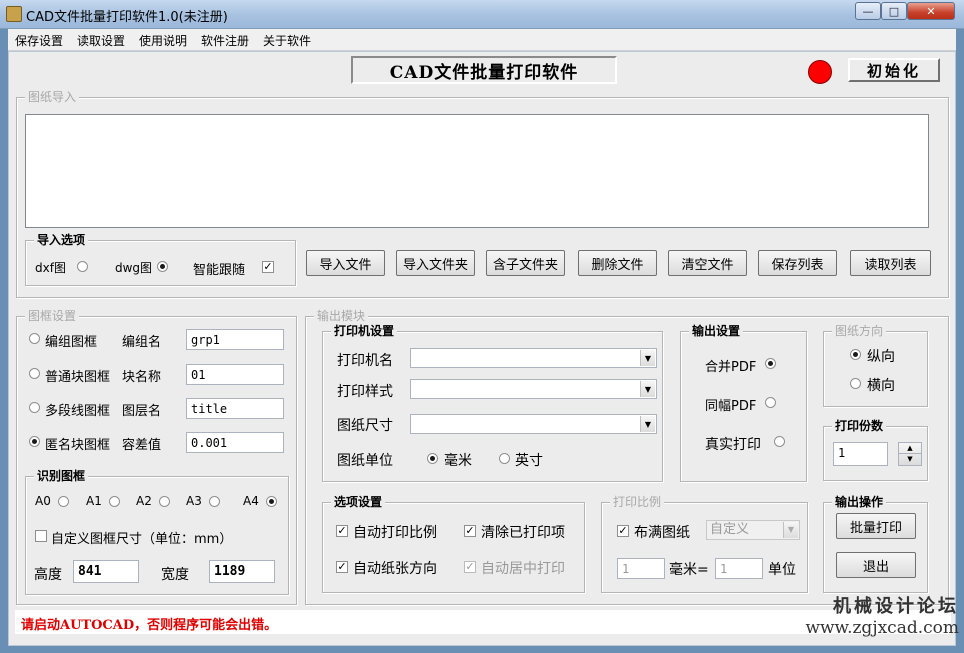  I want to click on print-scale-group: 打印比例 ✓ 布满图纸 自定义 ▼ 1 毫米= 1 单位, so click(704, 544).